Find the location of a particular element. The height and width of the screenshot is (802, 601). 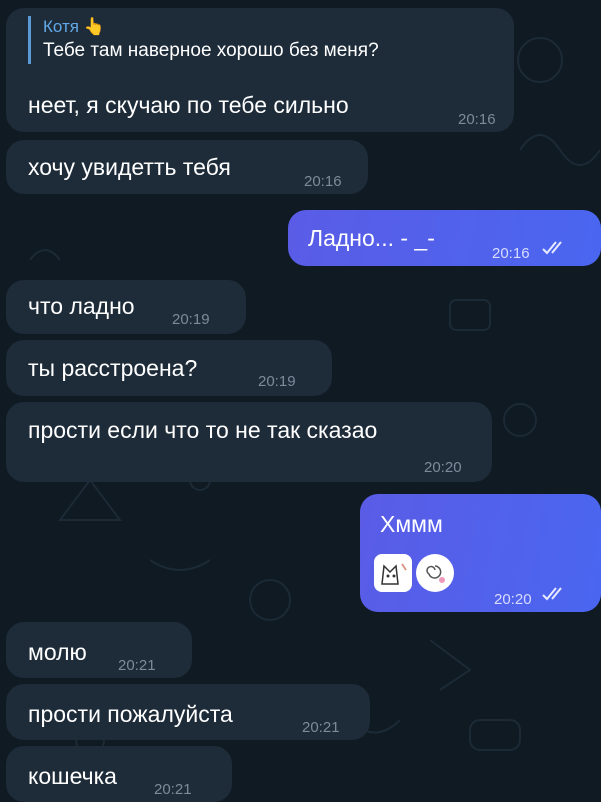

message-bubble-incoming: ты расстроена? 20:19 is located at coordinates (169, 368).